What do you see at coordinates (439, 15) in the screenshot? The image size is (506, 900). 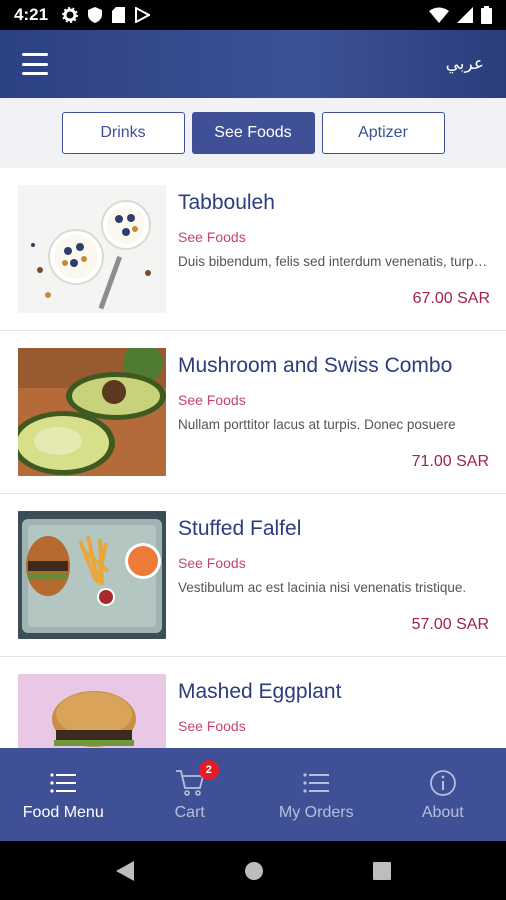 I see `wifi-icon` at bounding box center [439, 15].